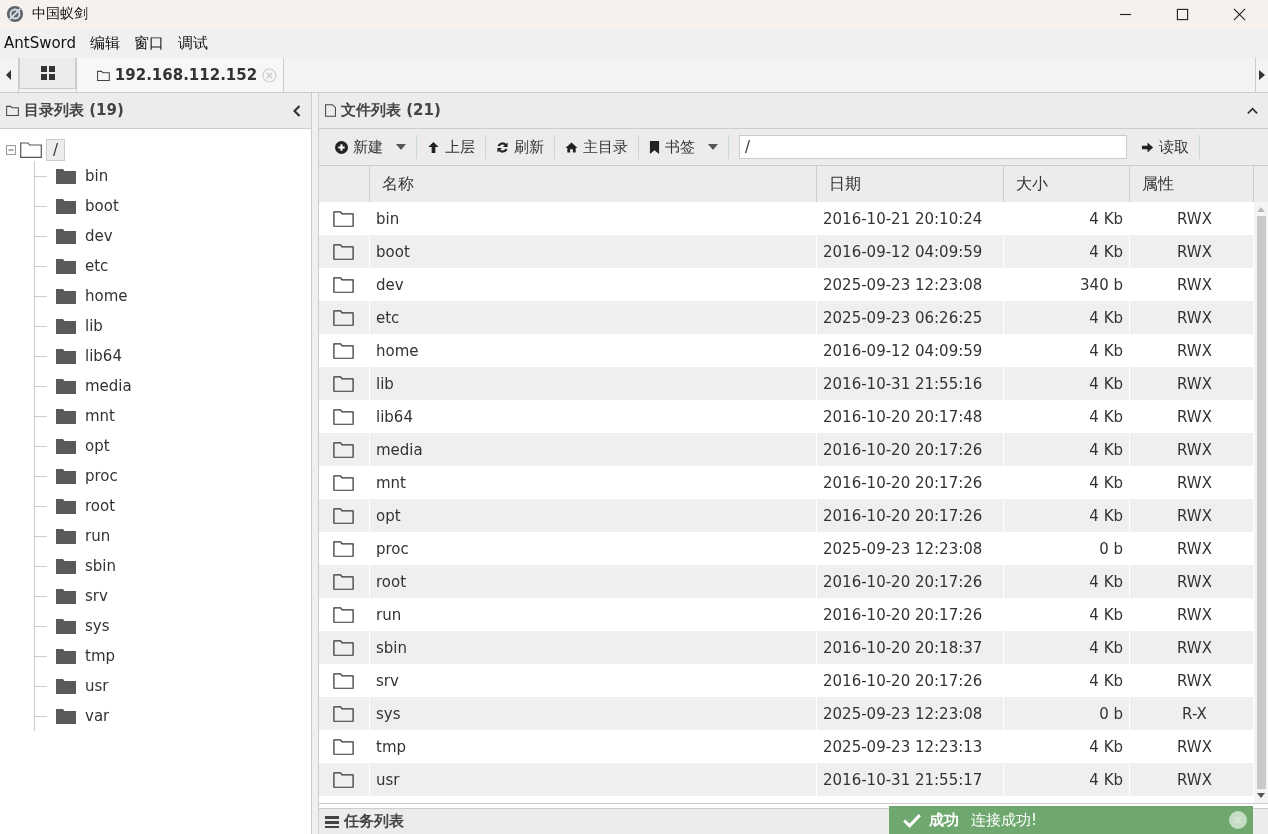 This screenshot has width=1268, height=834. Describe the element at coordinates (1165, 147) in the screenshot. I see `read-button: 读取` at that location.